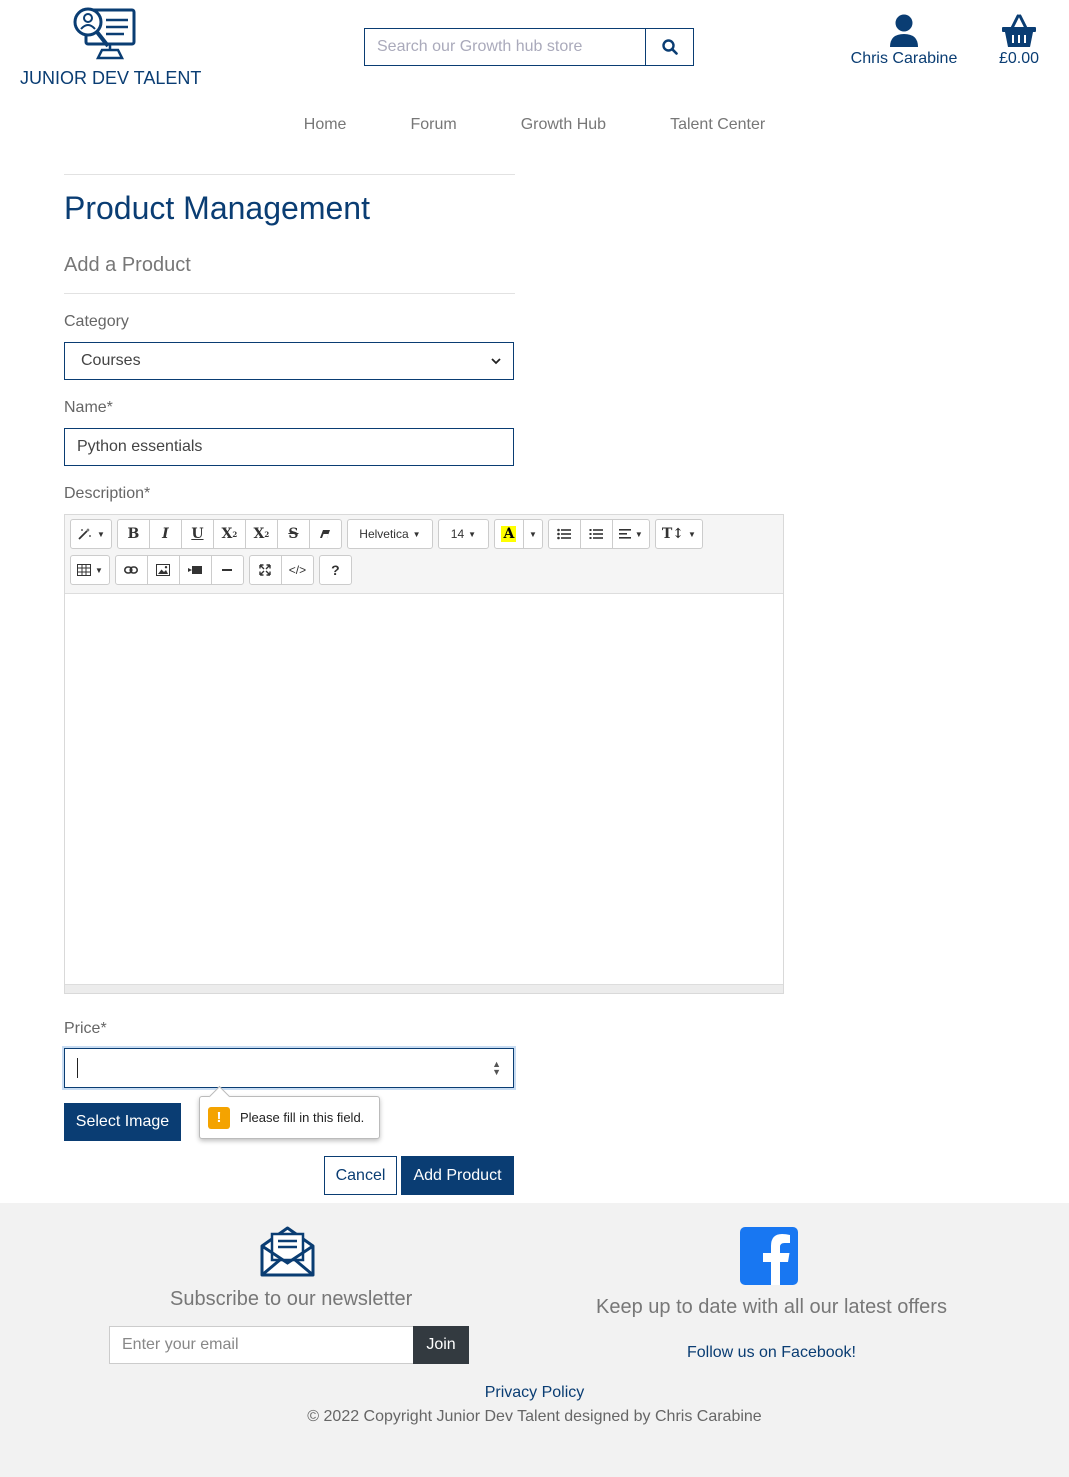 This screenshot has width=1069, height=1477. I want to click on text-color-button: A, so click(508, 534).